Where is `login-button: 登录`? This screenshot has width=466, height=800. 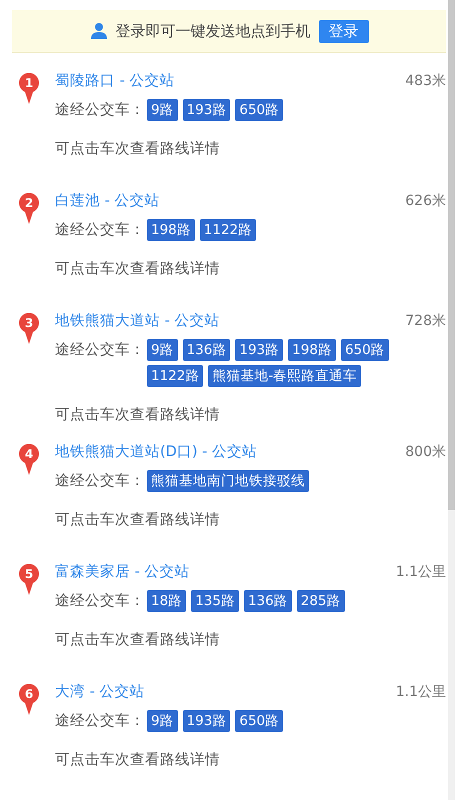 login-button: 登录 is located at coordinates (343, 31).